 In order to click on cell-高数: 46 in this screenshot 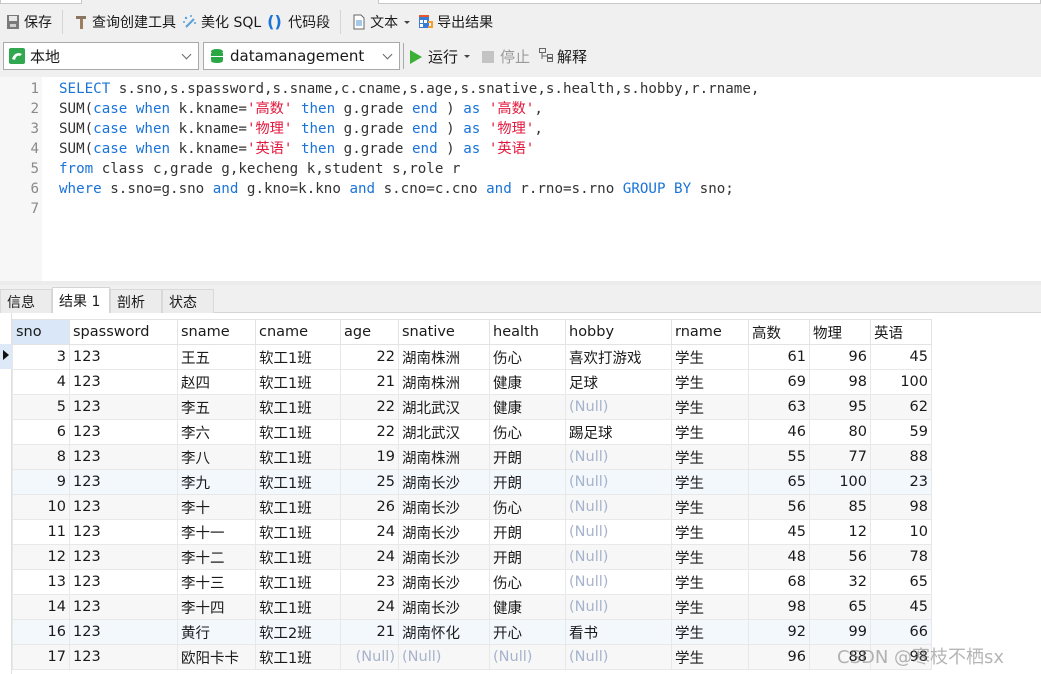, I will do `click(779, 432)`.